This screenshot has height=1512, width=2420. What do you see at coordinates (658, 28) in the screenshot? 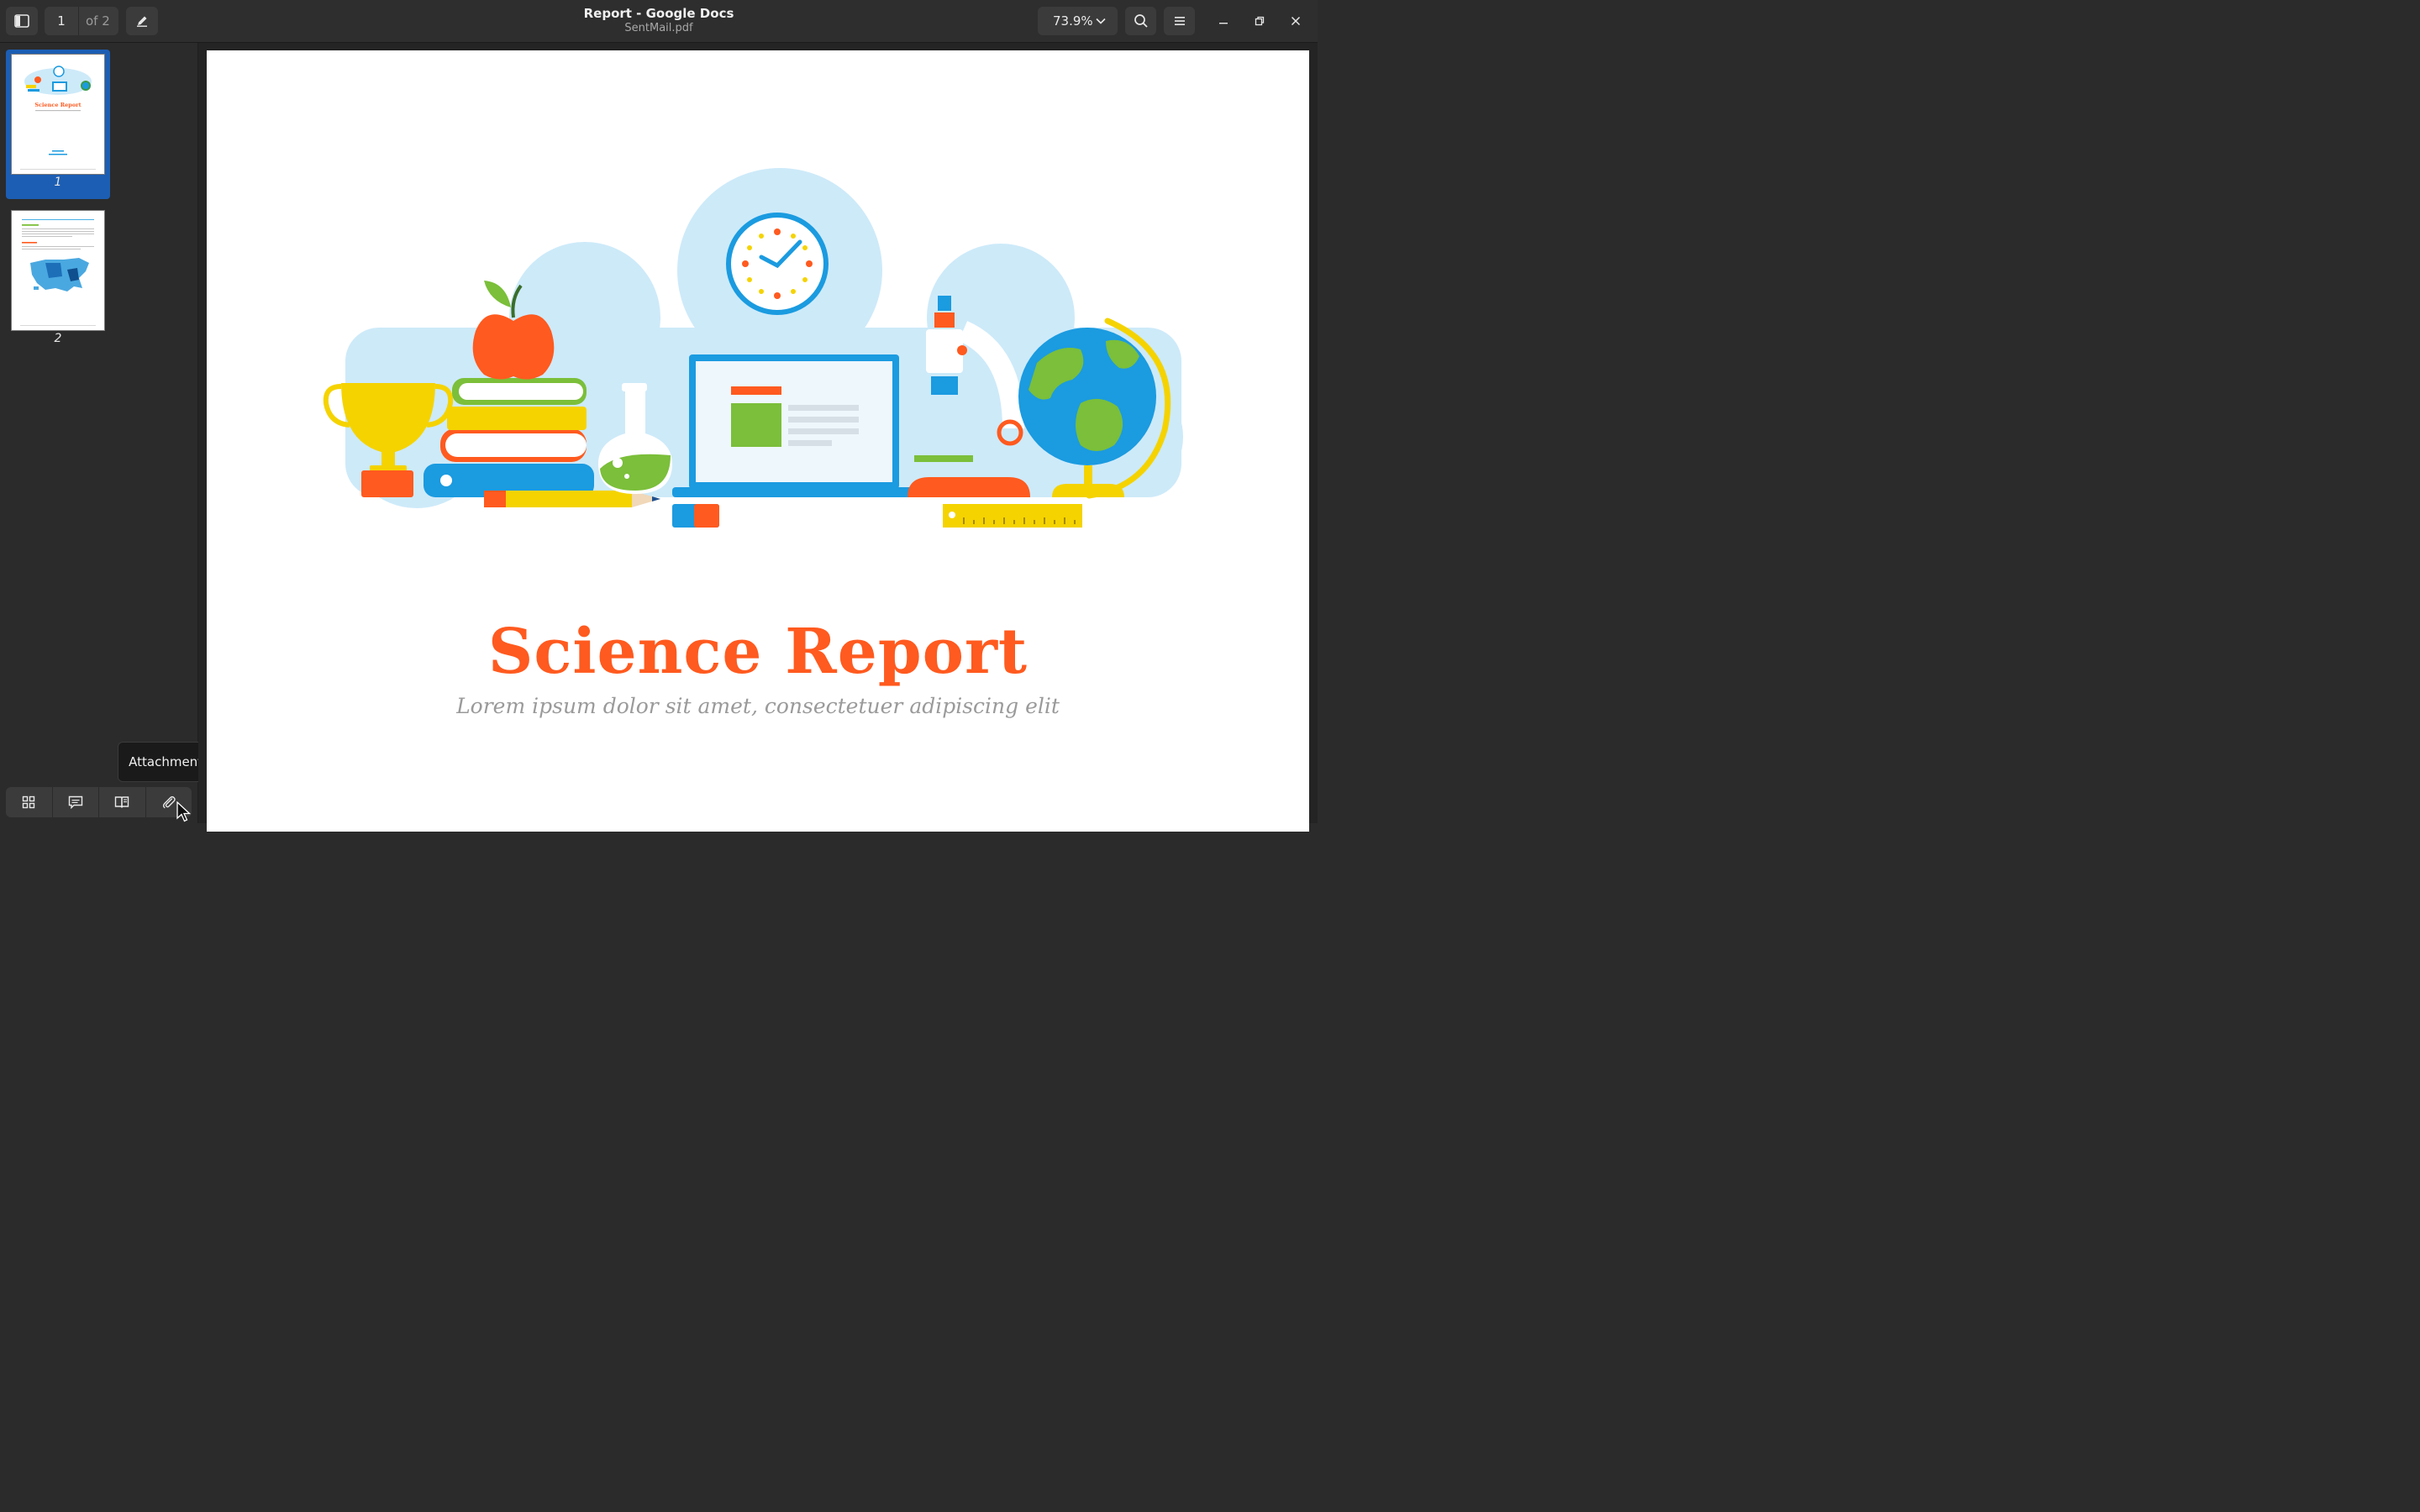
I see `document-filename: SentMail.pdf` at bounding box center [658, 28].